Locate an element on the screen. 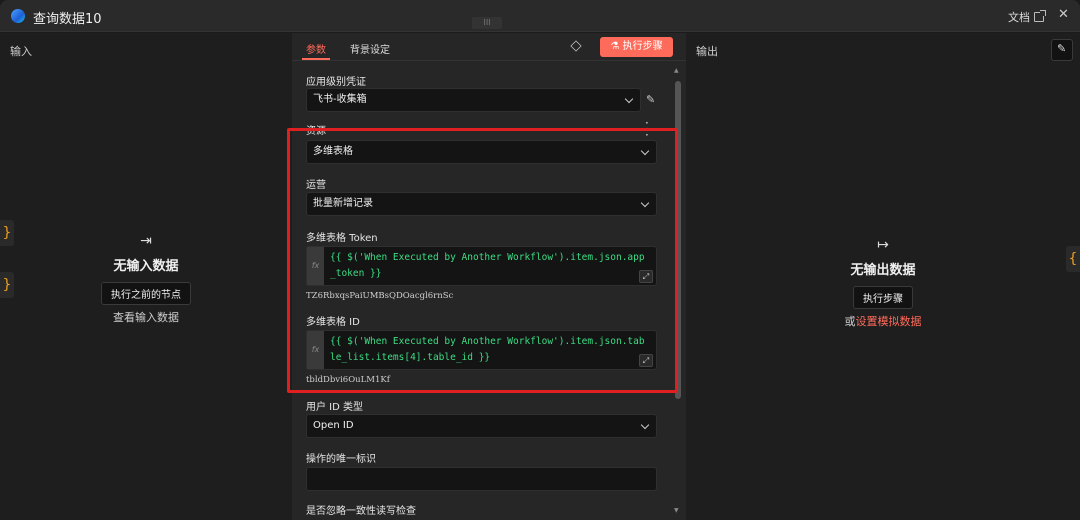 The image size is (1080, 520). input-brace-tab-top: } is located at coordinates (7, 233).